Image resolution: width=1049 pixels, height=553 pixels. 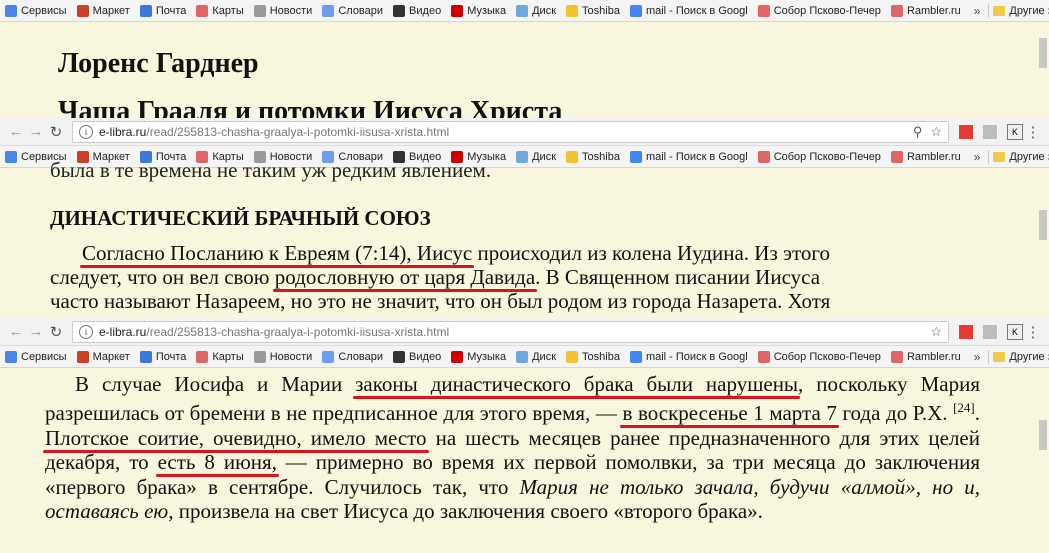 What do you see at coordinates (425, 356) in the screenshot?
I see `bookmark-label: Видео` at bounding box center [425, 356].